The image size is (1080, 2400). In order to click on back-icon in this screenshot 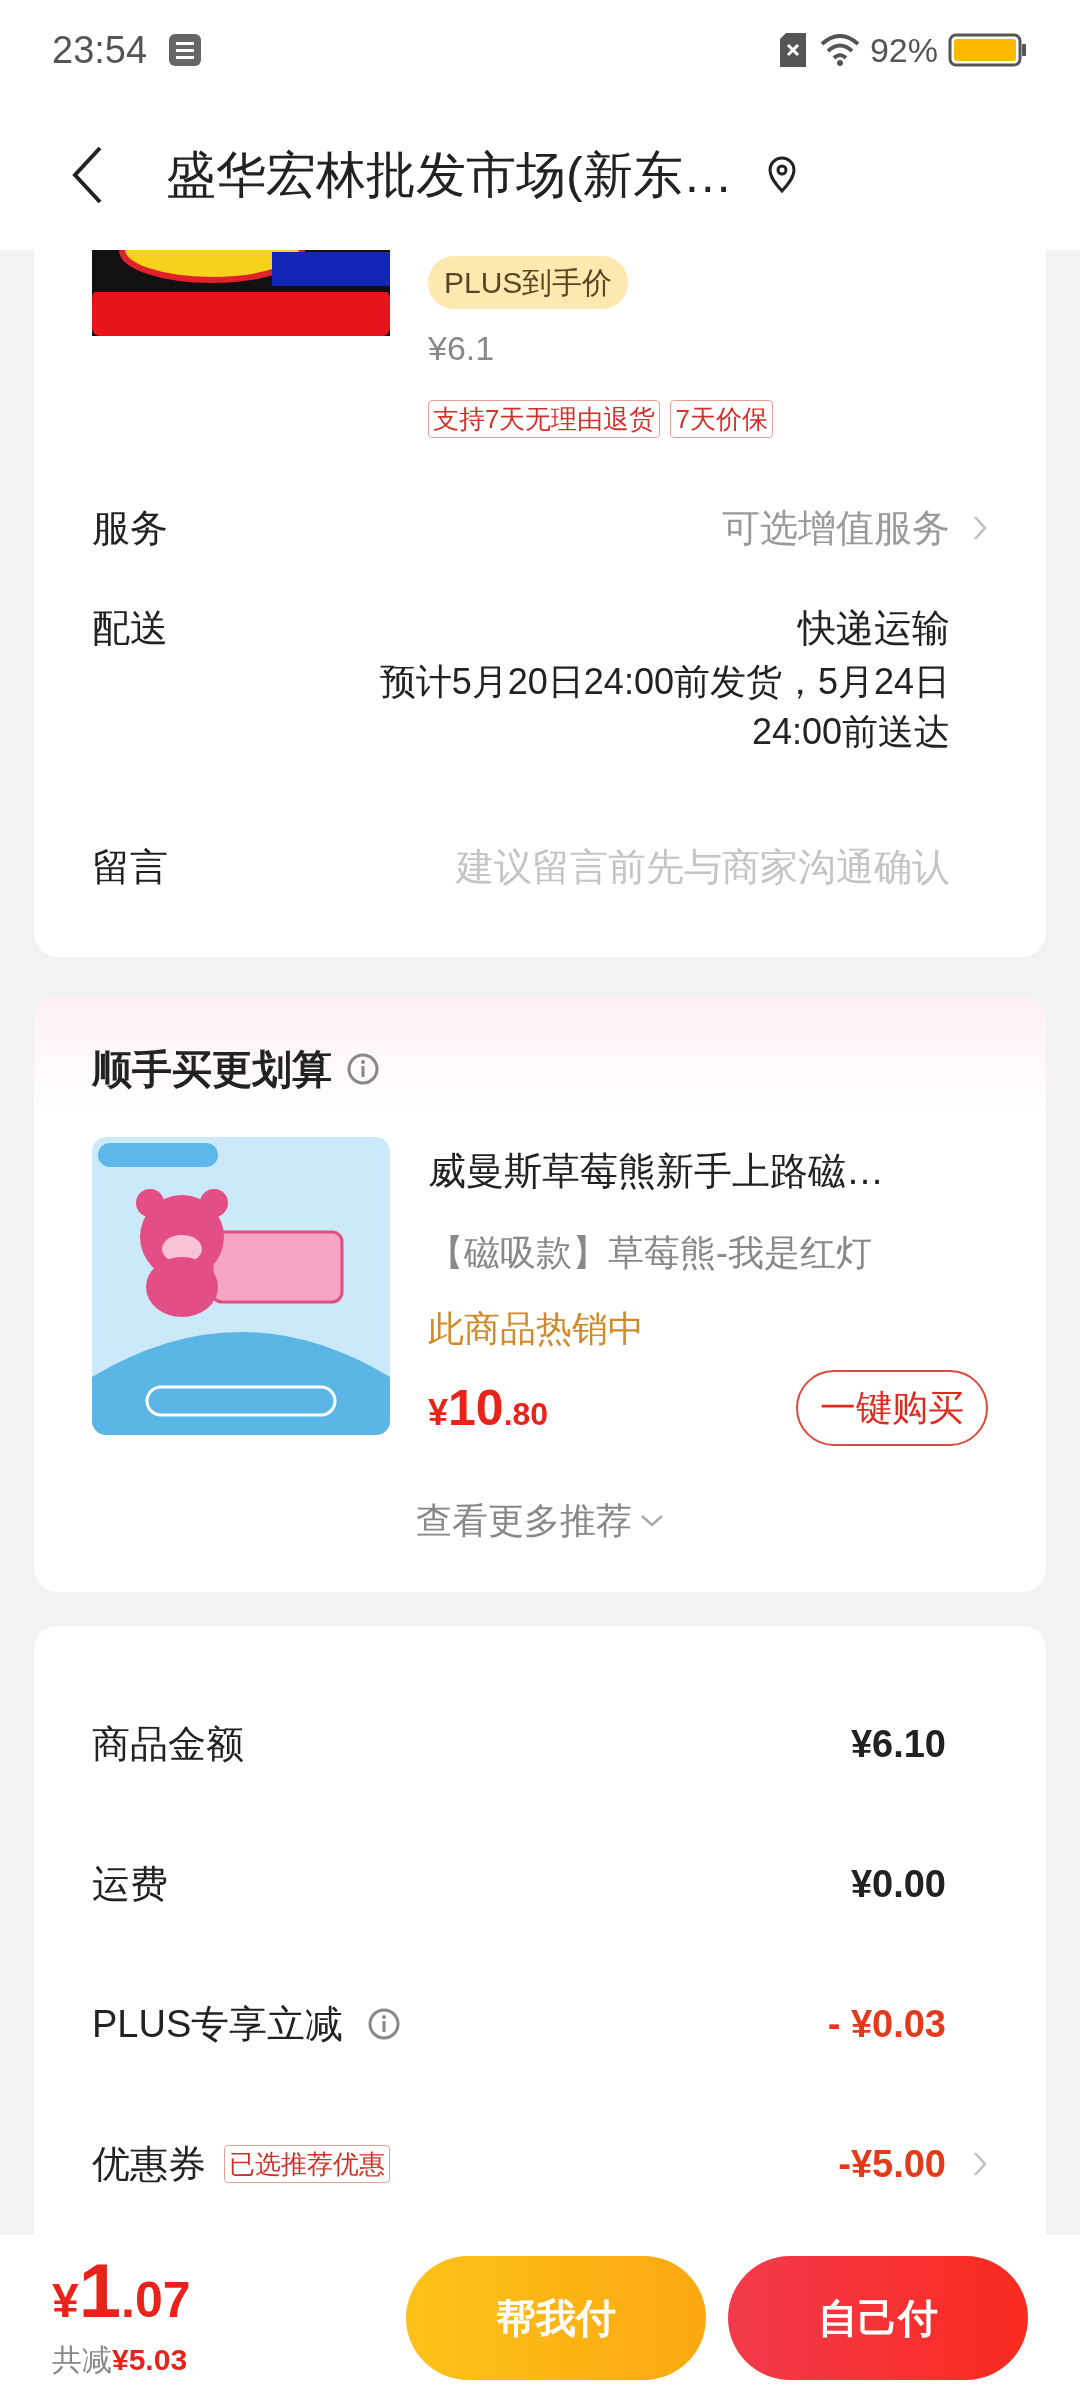, I will do `click(87, 175)`.